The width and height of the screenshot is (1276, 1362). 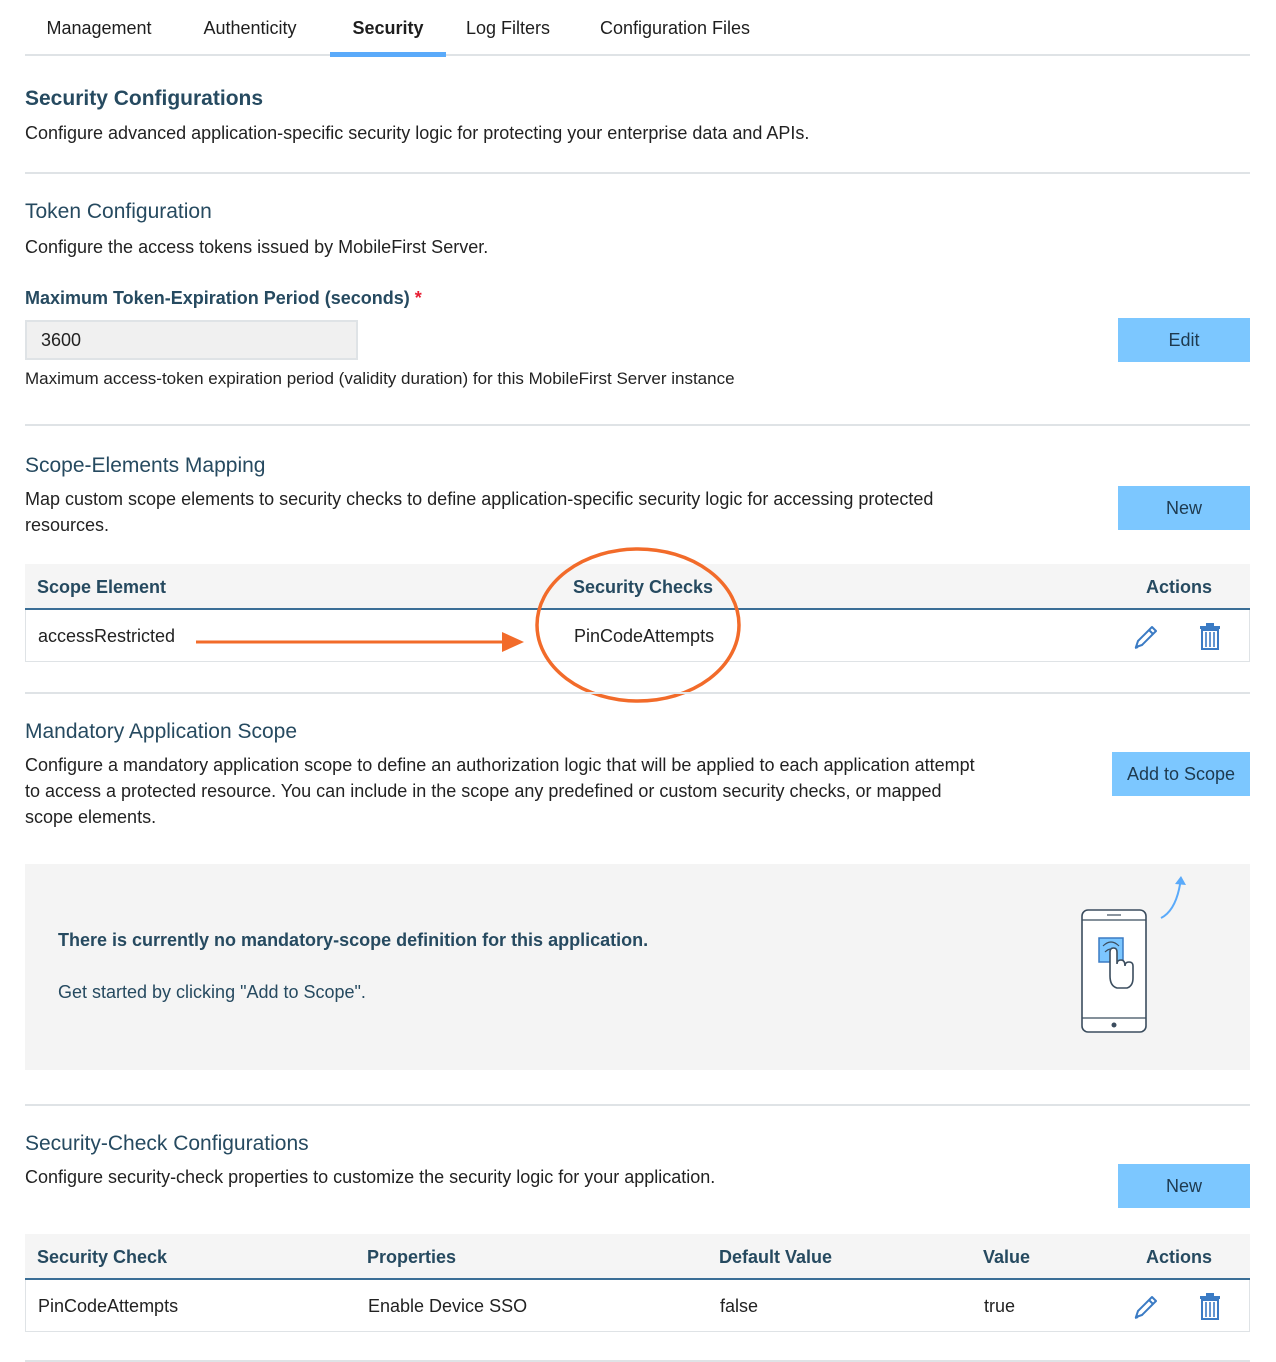 What do you see at coordinates (513, 642) in the screenshot?
I see `arrow-head` at bounding box center [513, 642].